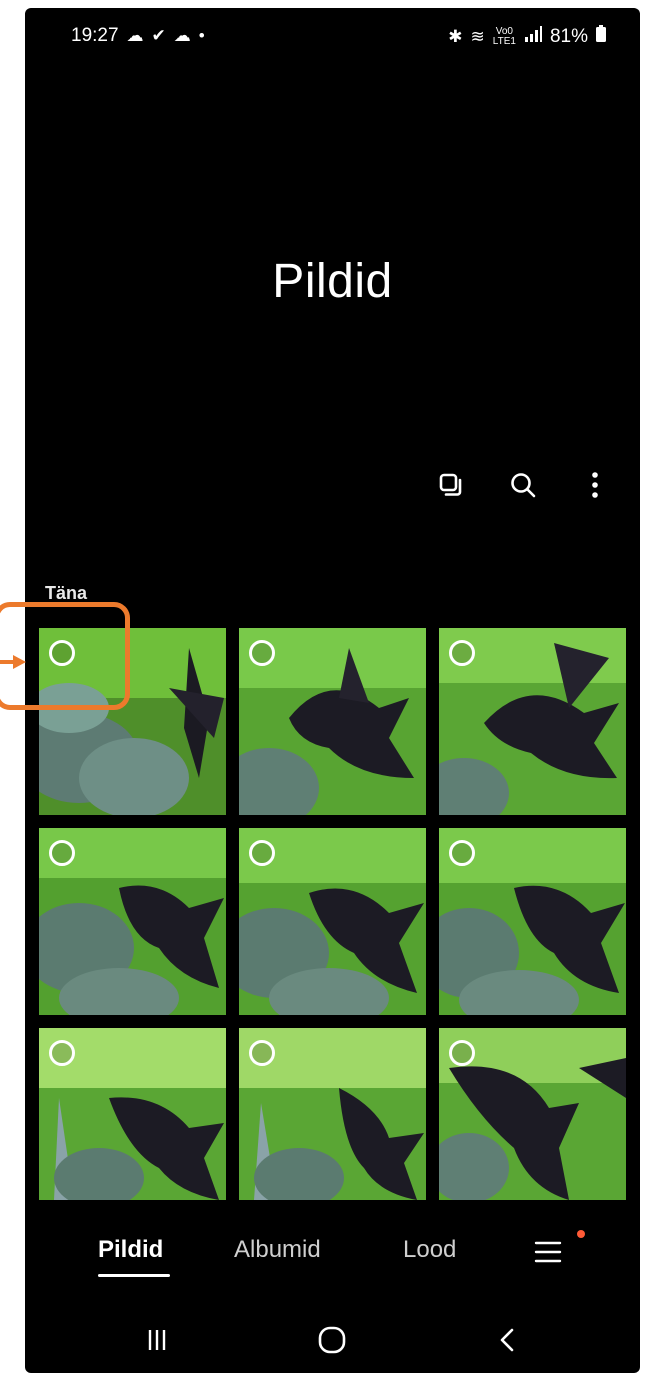  I want to click on toolbar, so click(523, 485).